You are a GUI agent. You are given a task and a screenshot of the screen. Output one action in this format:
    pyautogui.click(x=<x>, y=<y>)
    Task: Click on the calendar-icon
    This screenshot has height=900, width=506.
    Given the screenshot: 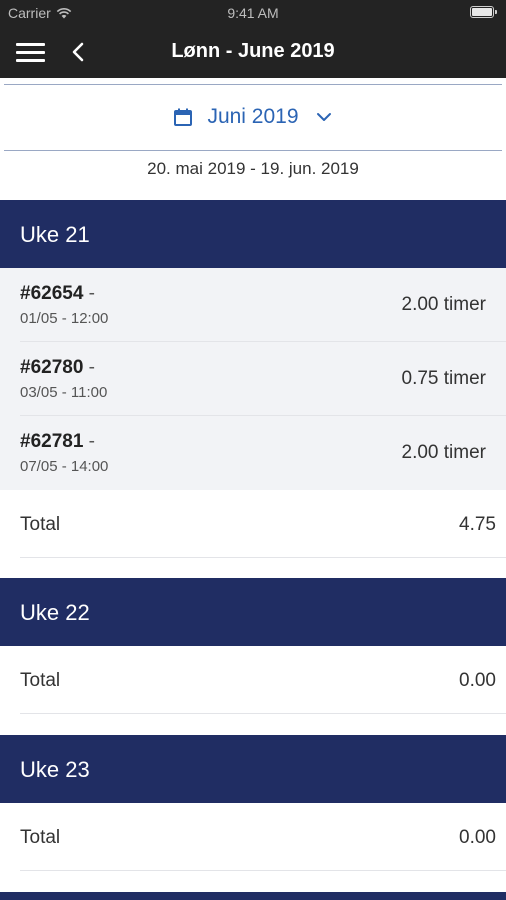 What is the action you would take?
    pyautogui.click(x=183, y=117)
    